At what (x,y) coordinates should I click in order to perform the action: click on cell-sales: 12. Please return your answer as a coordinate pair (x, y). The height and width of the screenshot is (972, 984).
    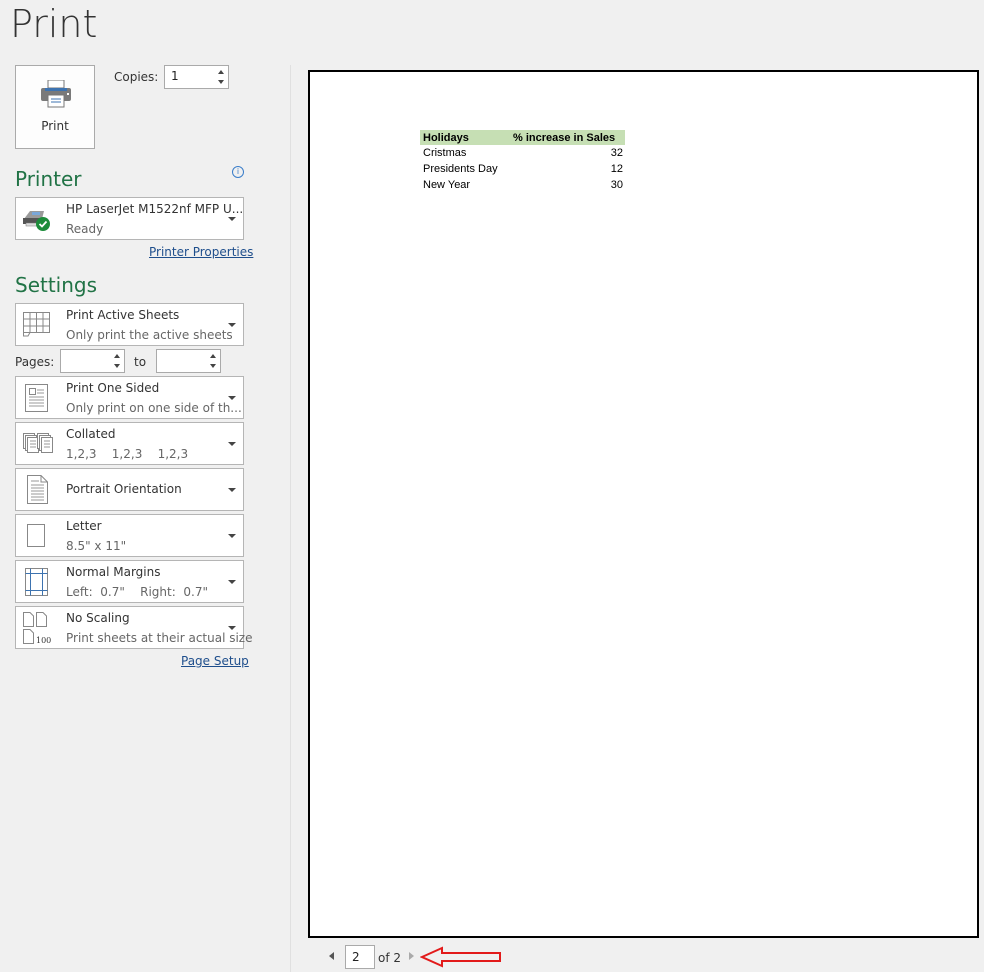
    Looking at the image, I should click on (616, 169).